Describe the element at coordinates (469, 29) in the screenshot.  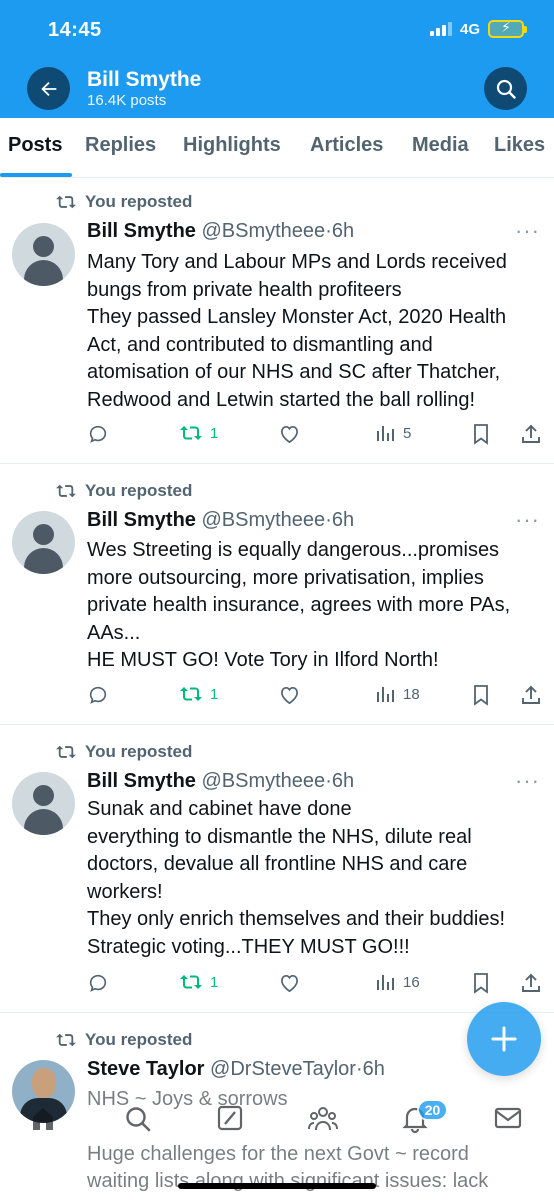
I see `network-type: 4G` at that location.